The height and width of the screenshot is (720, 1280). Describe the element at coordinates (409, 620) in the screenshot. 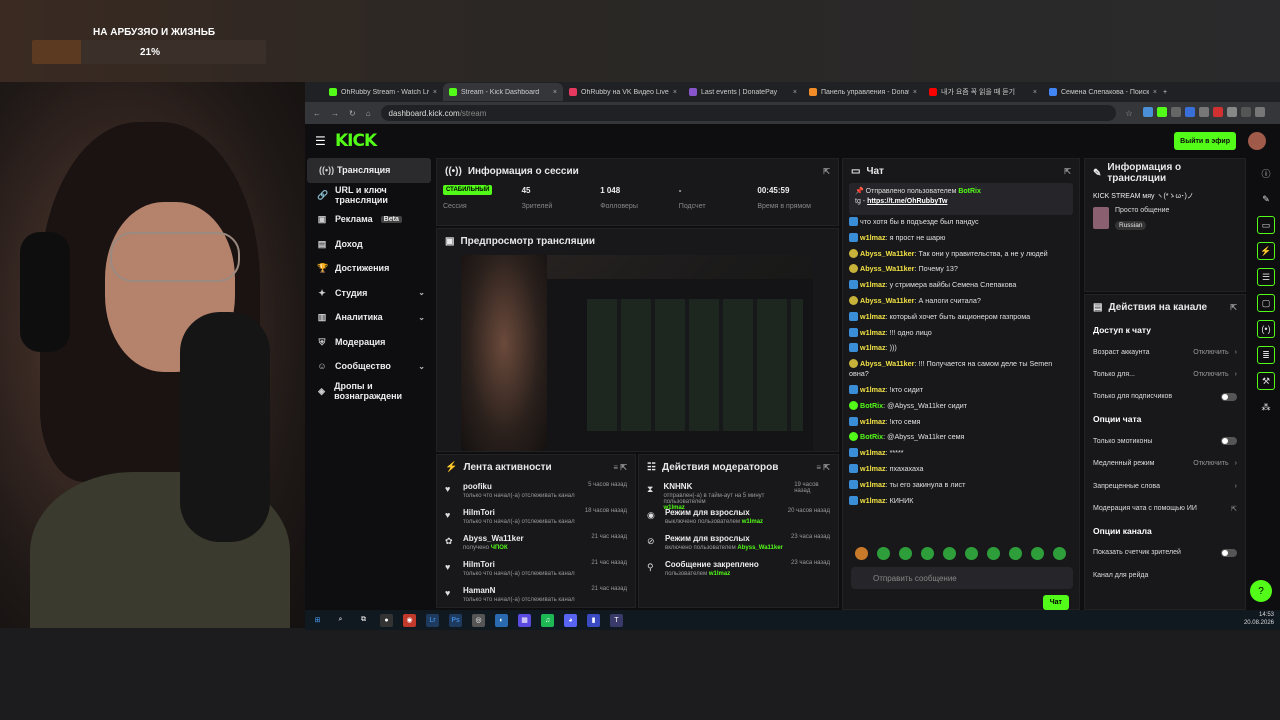

I see `app-icon-2: ◉` at that location.